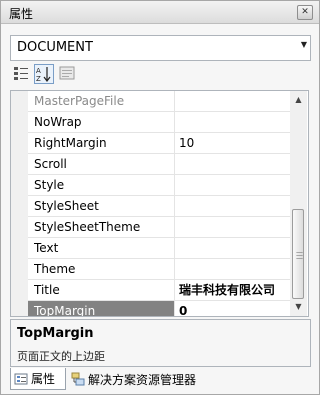 The image size is (320, 395). I want to click on property-row: Title 瑞丰科技有限公司, so click(159, 290).